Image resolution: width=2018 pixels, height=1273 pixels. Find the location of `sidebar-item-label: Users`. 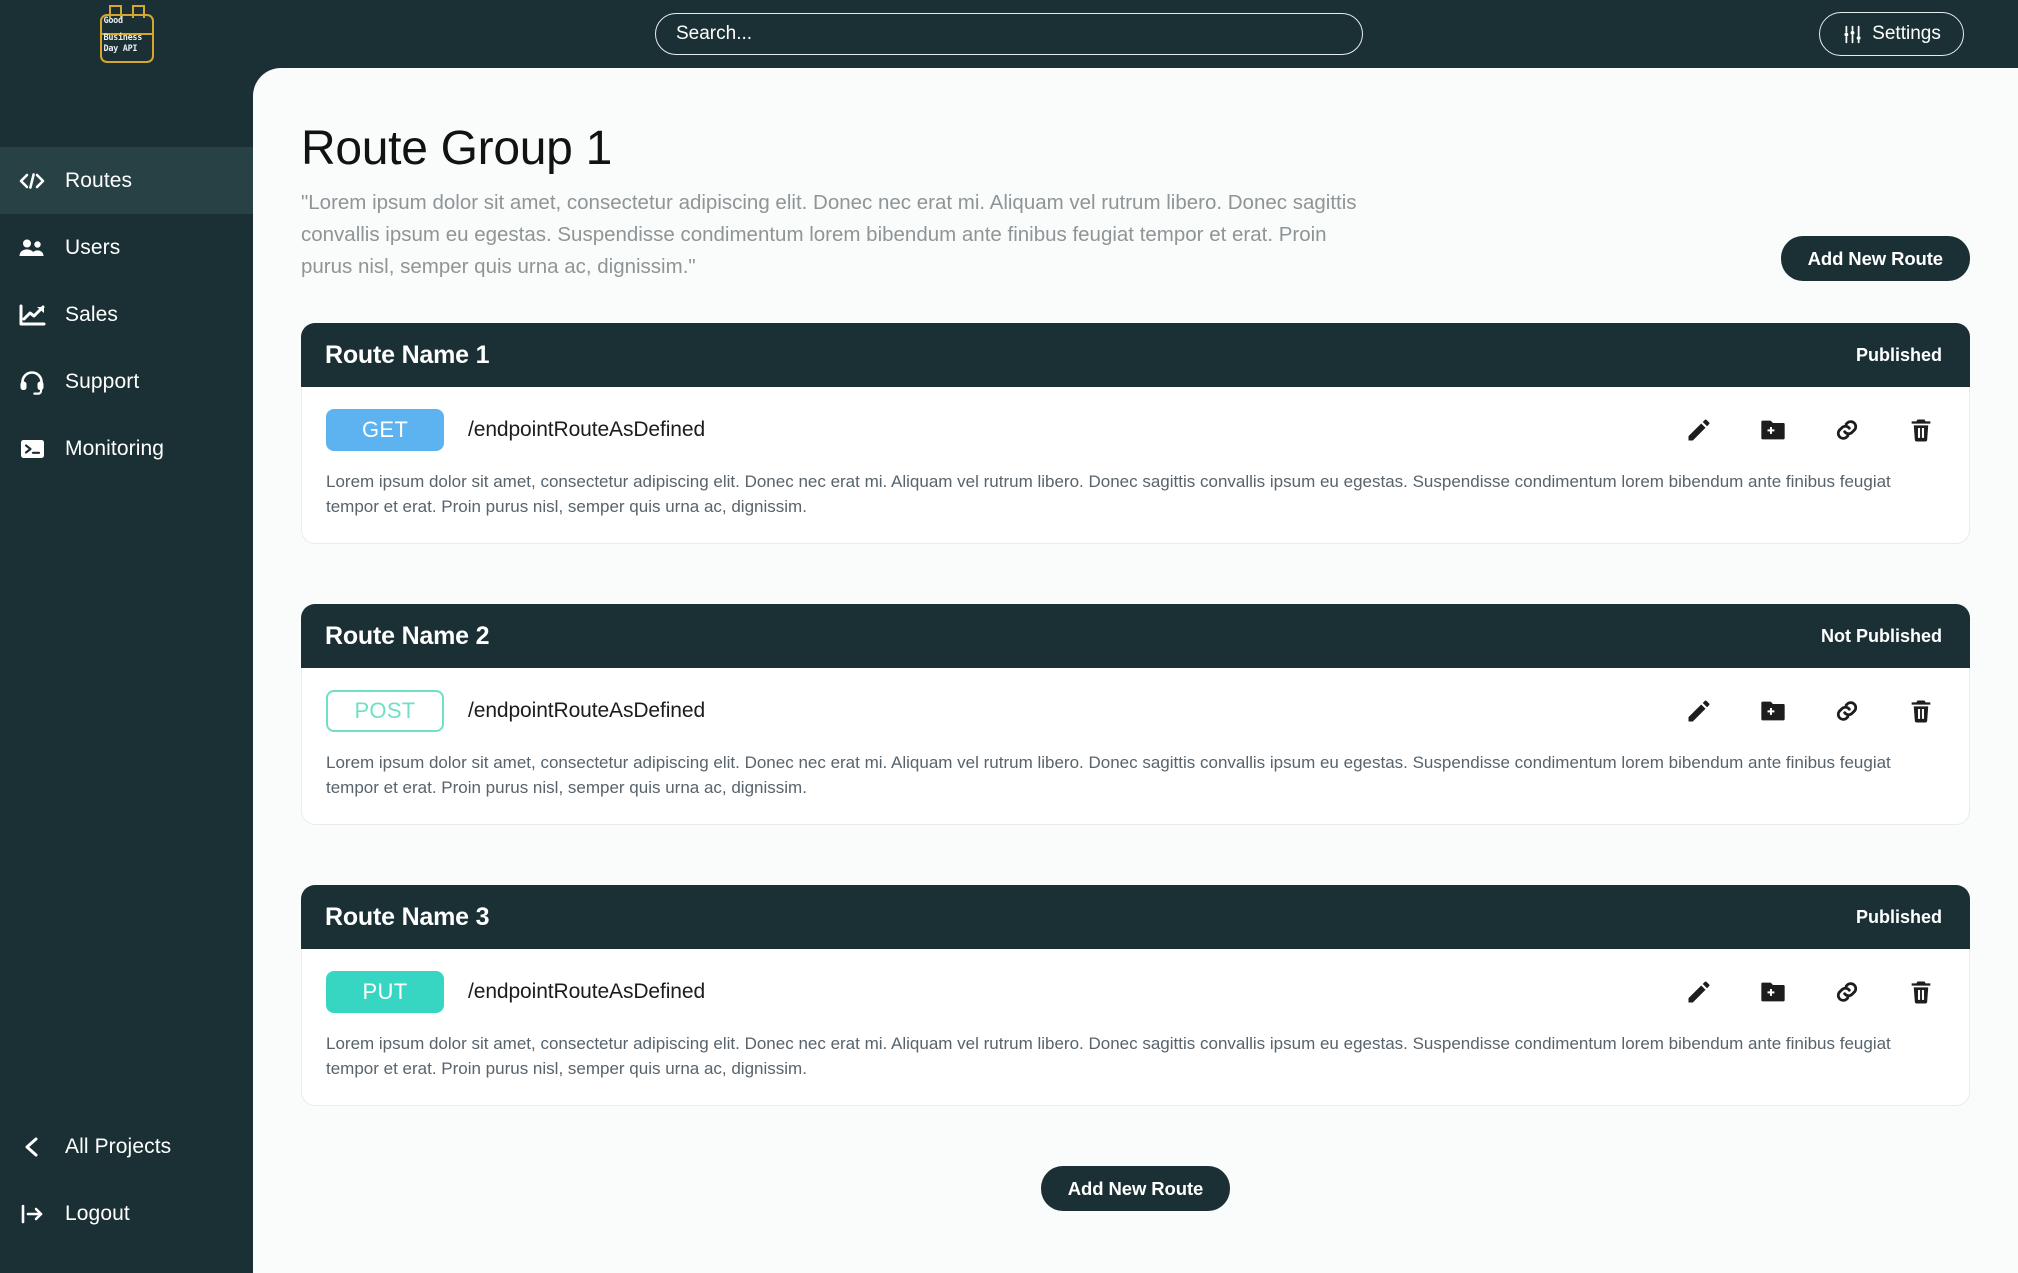

sidebar-item-label: Users is located at coordinates (93, 247).